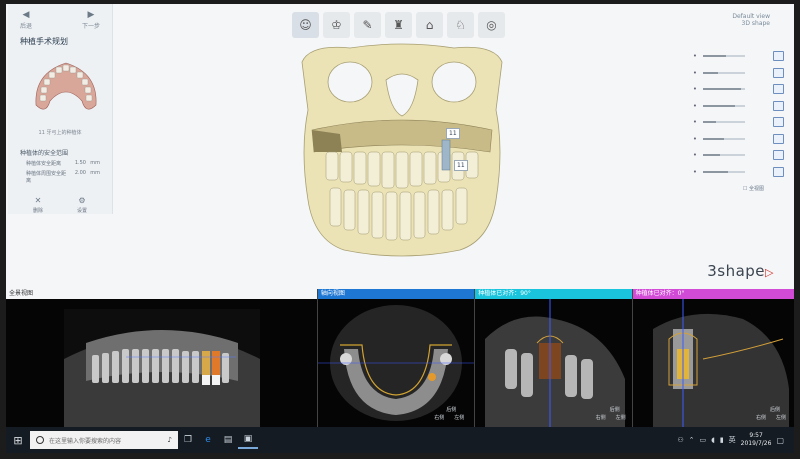 The image size is (800, 459). Describe the element at coordinates (753, 188) in the screenshot. I see `fullview-toggle: ☐ 全视图` at that location.